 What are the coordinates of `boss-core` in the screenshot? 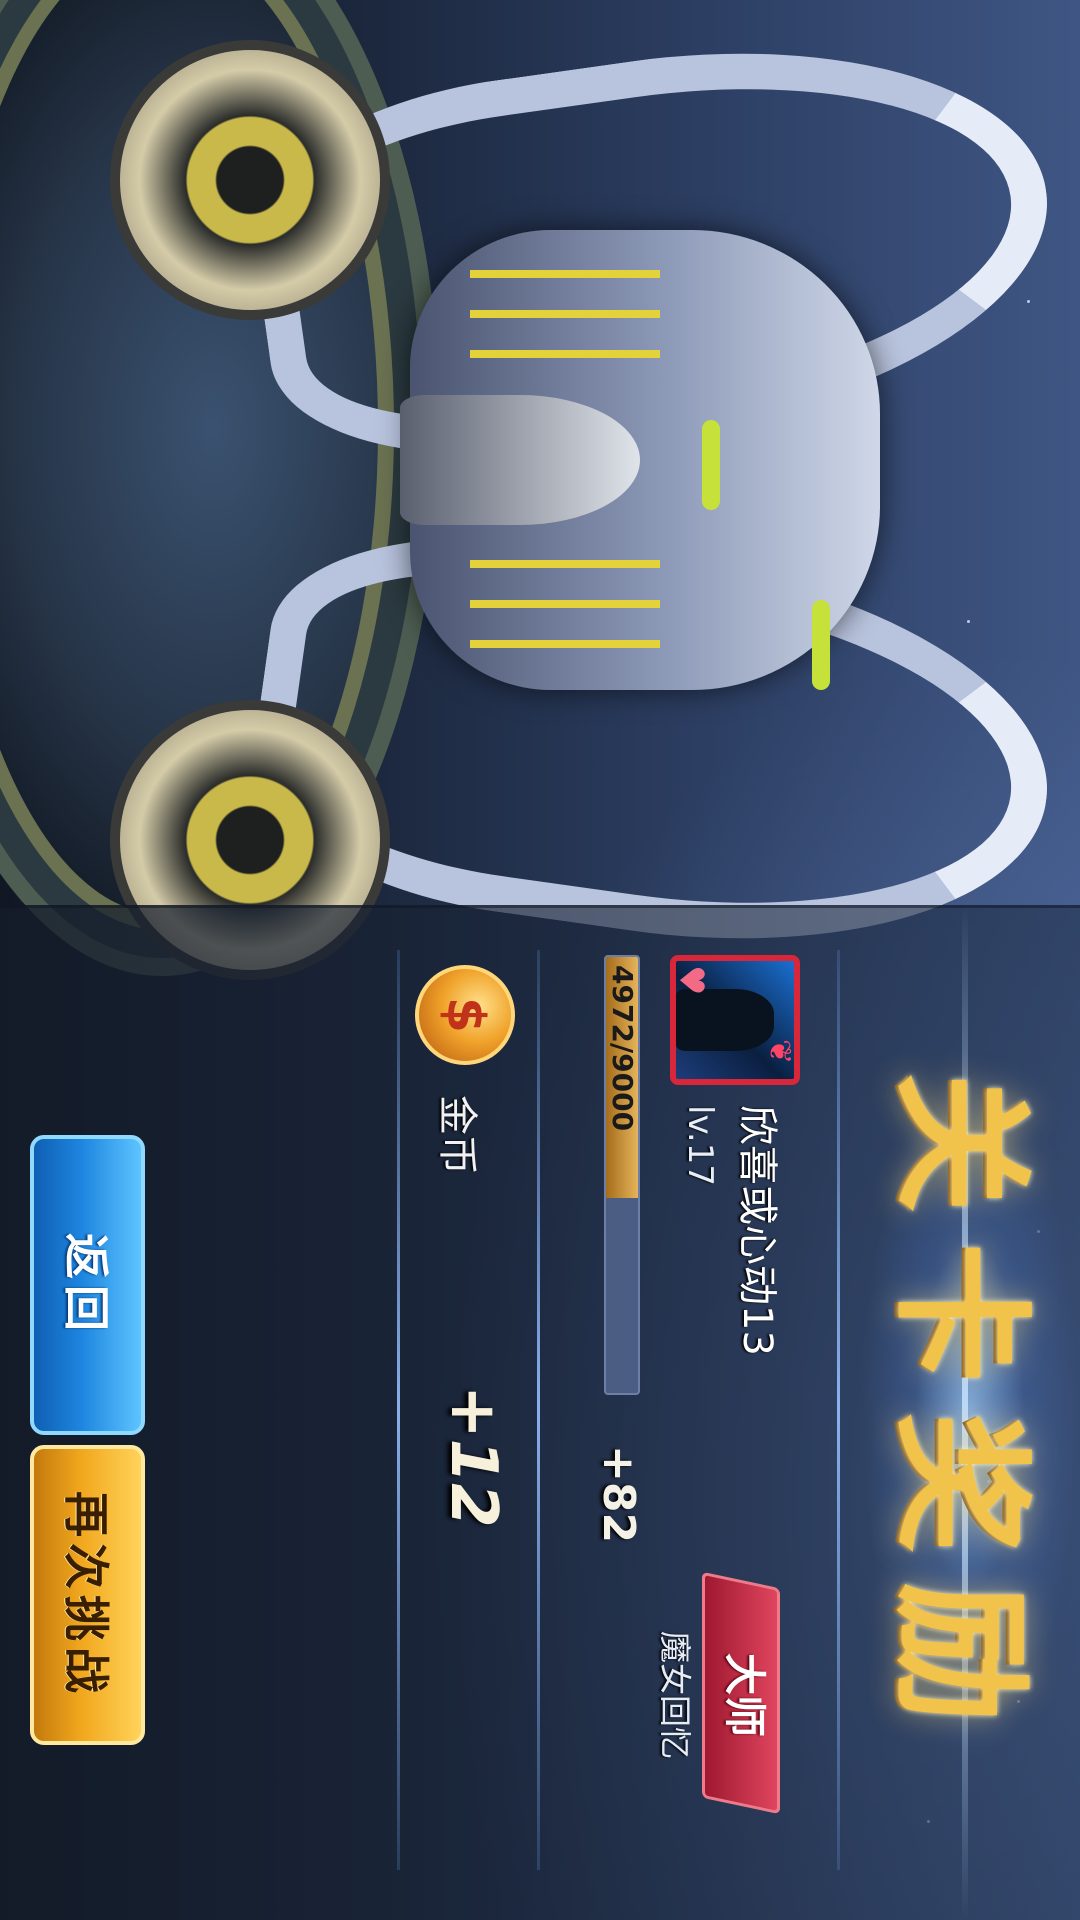 It's located at (520, 460).